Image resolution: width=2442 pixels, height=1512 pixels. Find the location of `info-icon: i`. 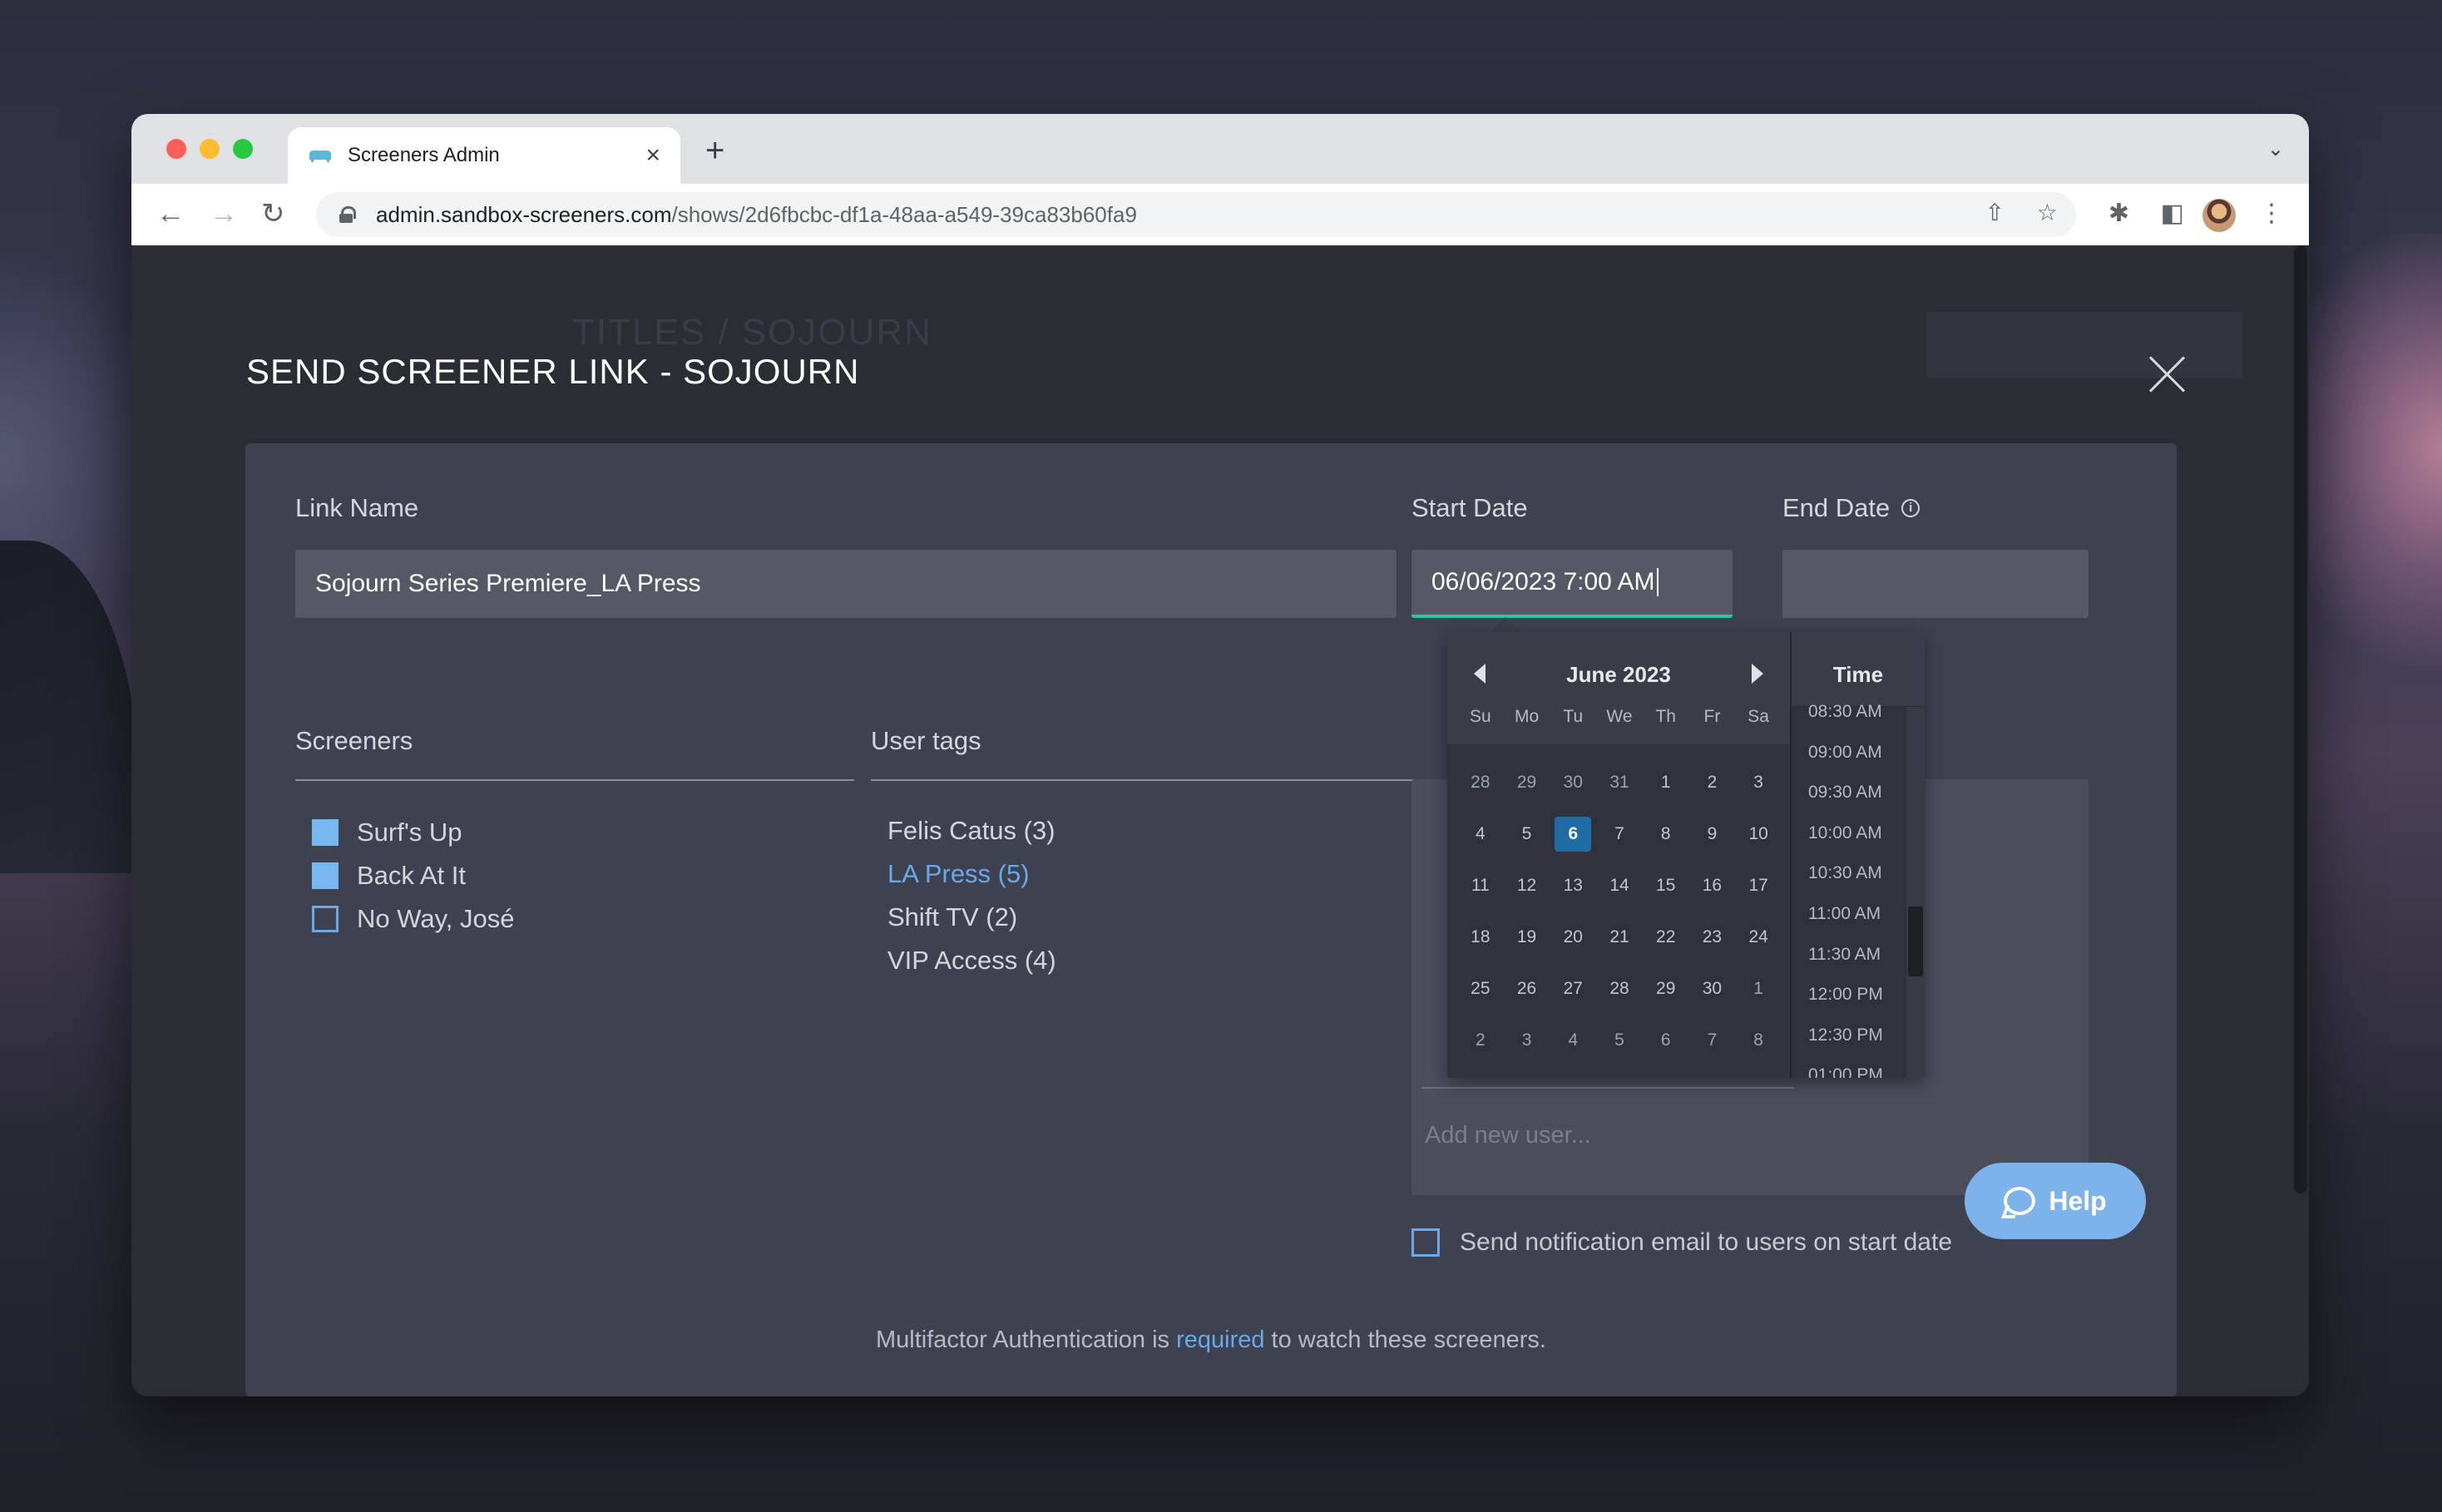

info-icon: i is located at coordinates (1910, 508).